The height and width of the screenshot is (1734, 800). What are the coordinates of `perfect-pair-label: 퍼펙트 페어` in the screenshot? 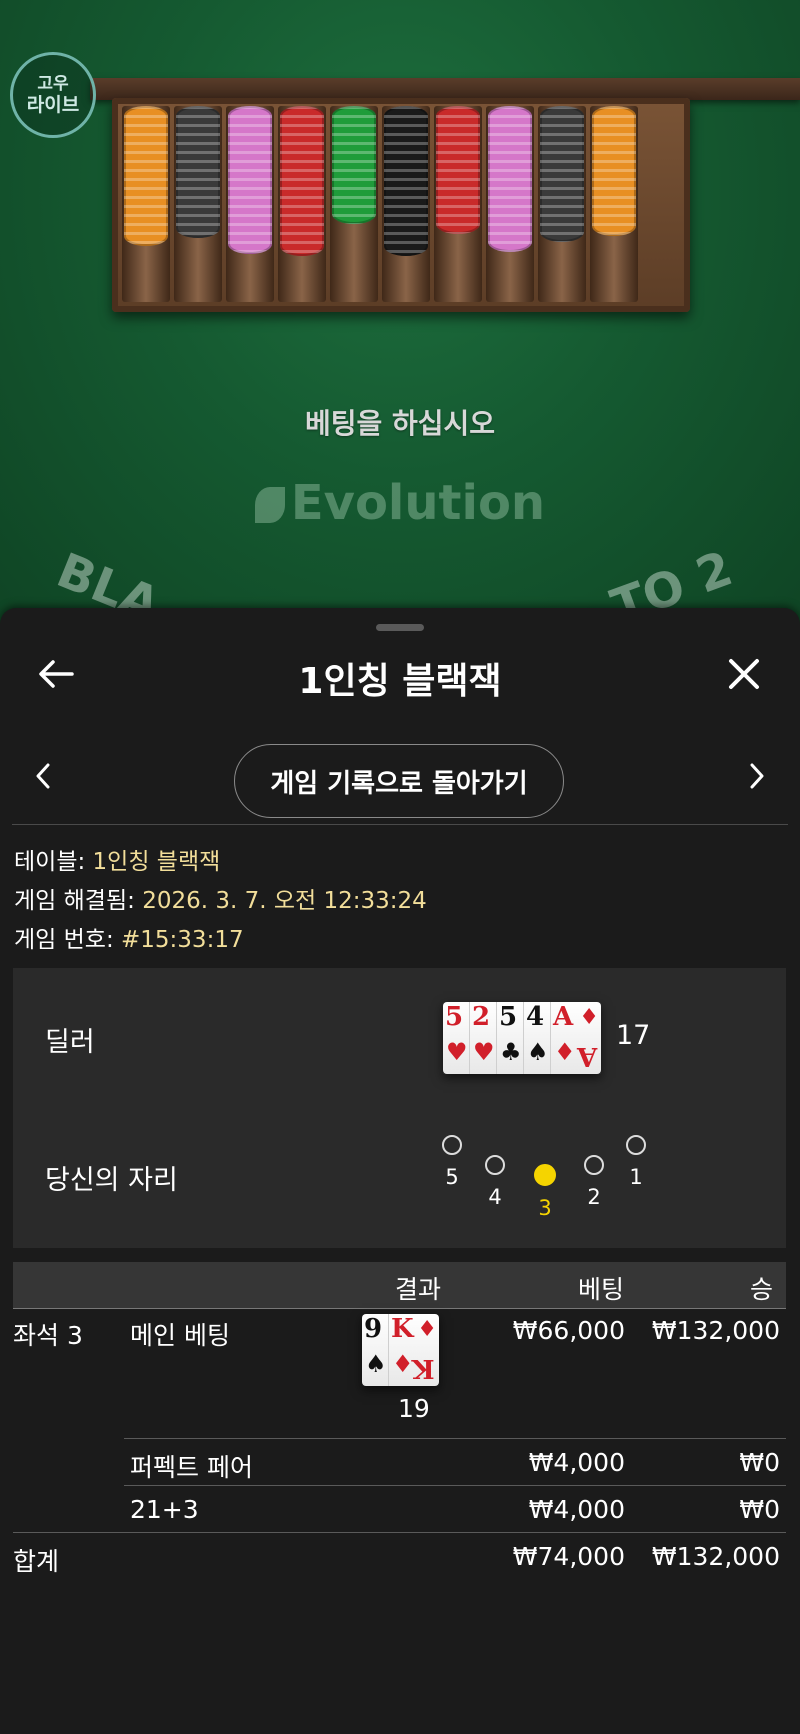 It's located at (191, 1467).